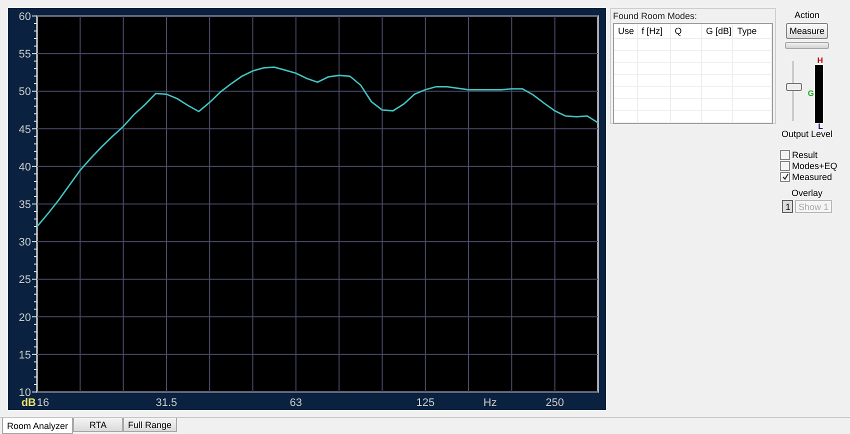 This screenshot has width=850, height=434. I want to click on slider-thumb, so click(794, 86).